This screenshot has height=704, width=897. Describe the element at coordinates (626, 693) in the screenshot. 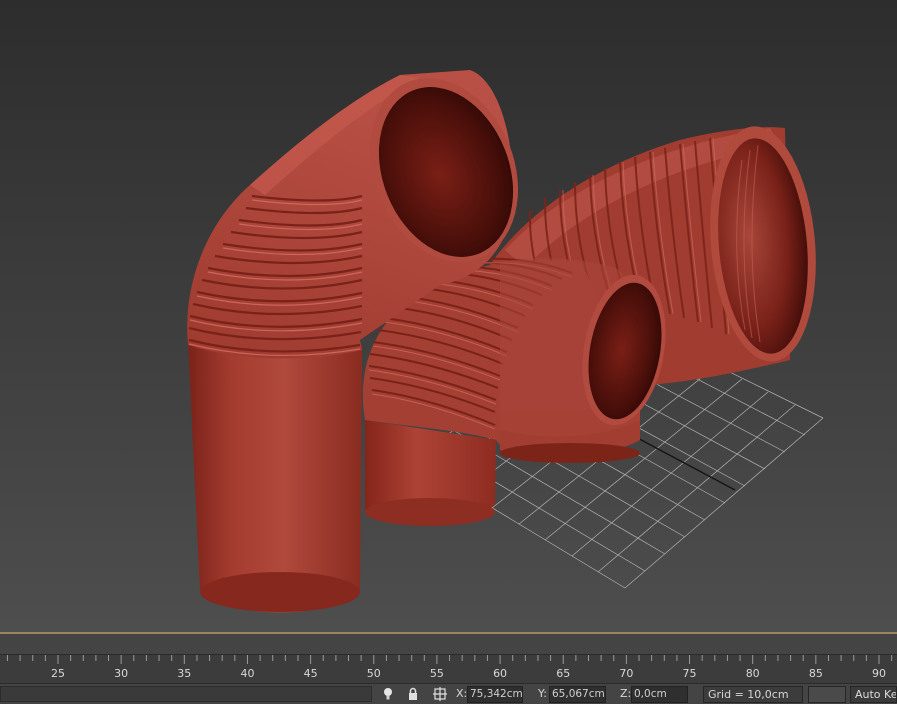

I see `z-coordinate-label: Z:` at that location.